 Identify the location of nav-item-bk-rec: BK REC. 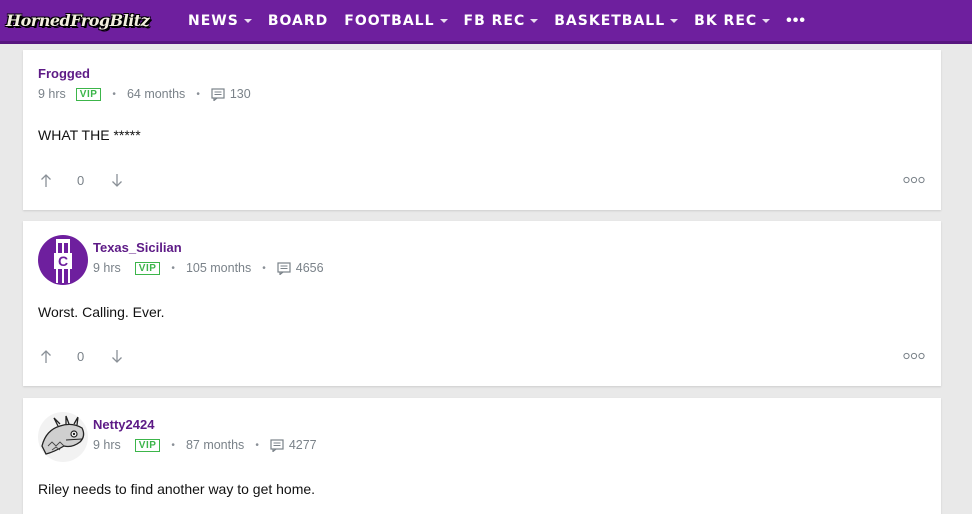
(732, 20).